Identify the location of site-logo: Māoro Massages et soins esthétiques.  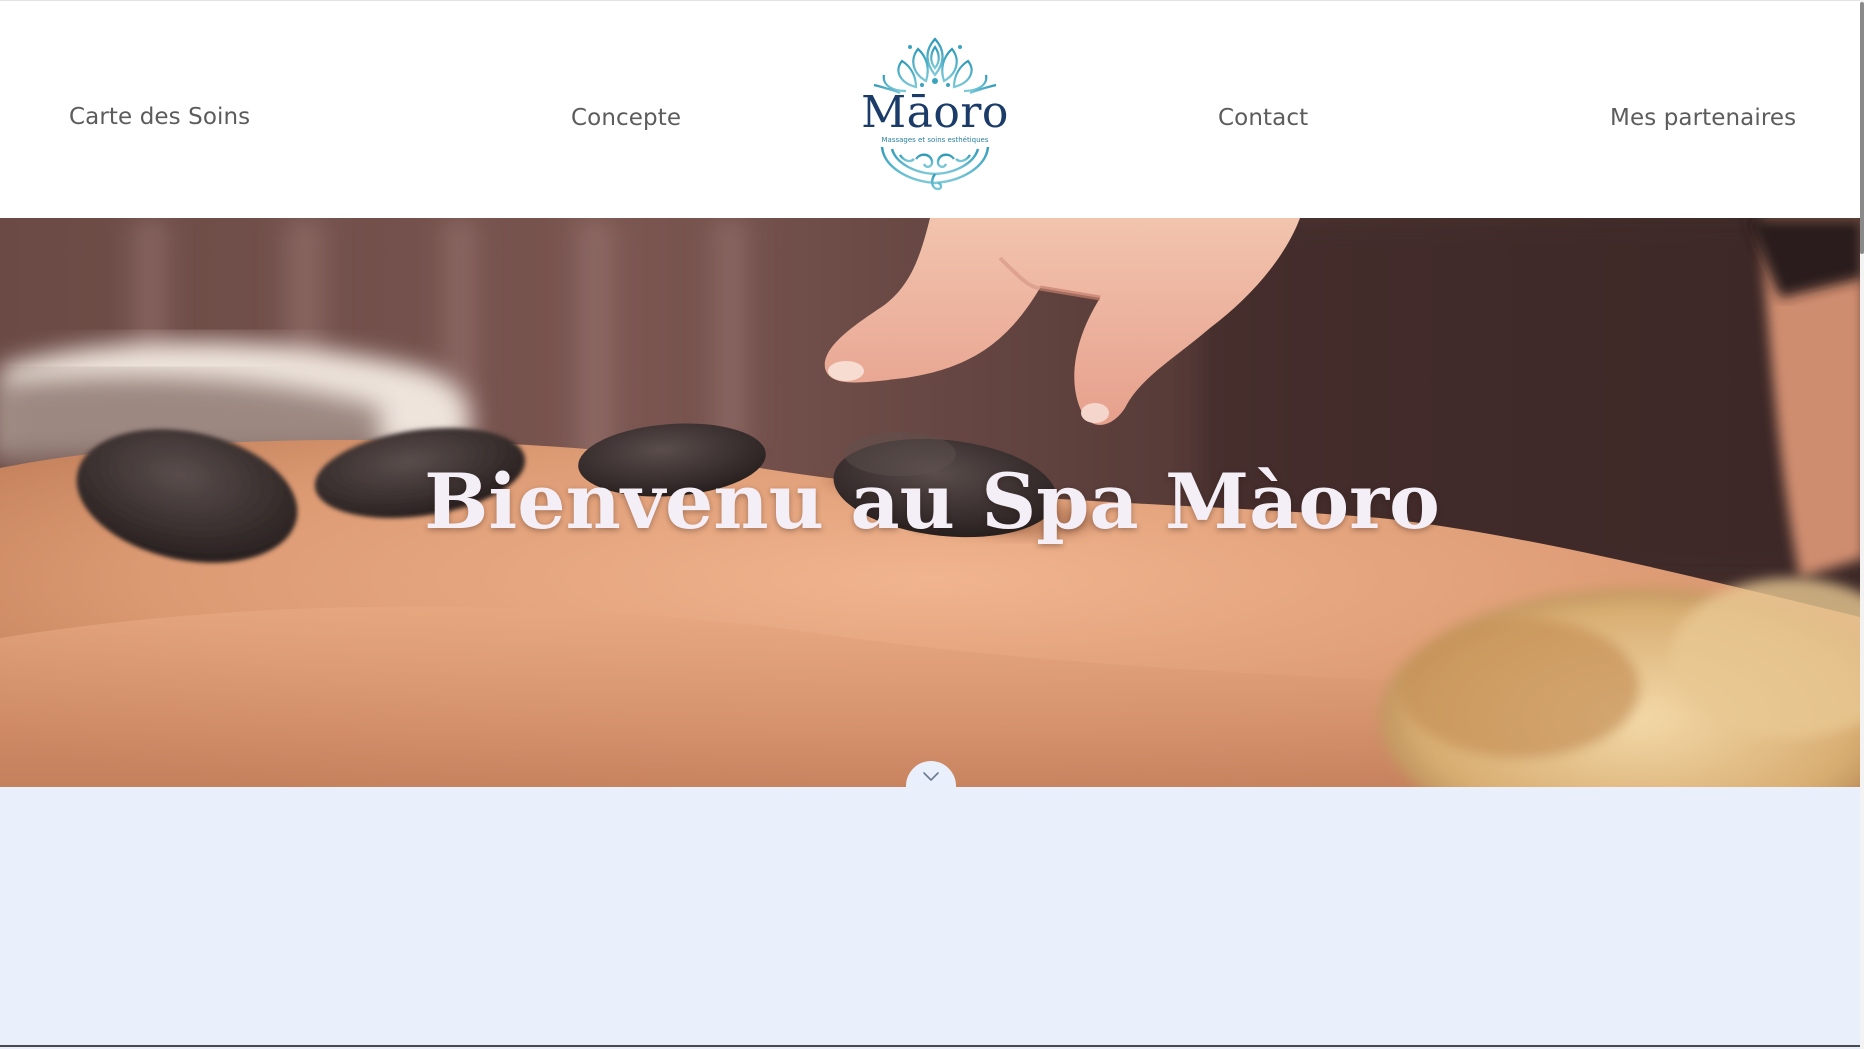
(935, 113).